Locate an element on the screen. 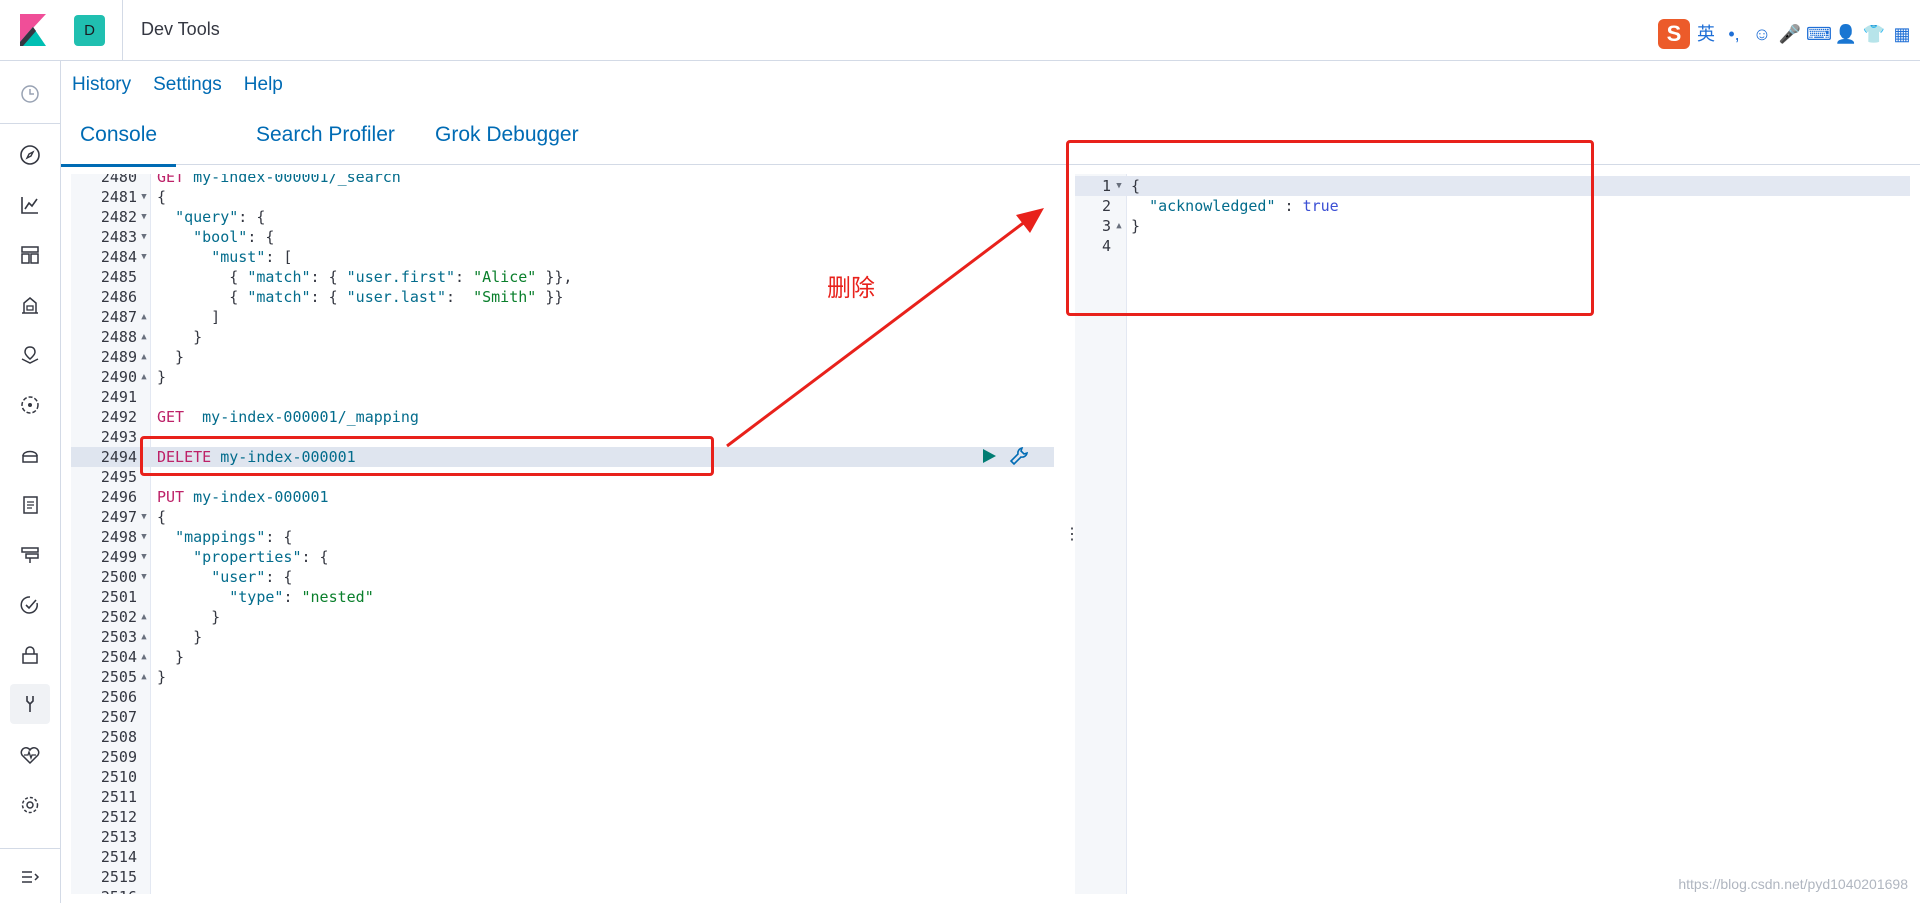 The width and height of the screenshot is (1920, 903). line-number: 2490 is located at coordinates (118, 377).